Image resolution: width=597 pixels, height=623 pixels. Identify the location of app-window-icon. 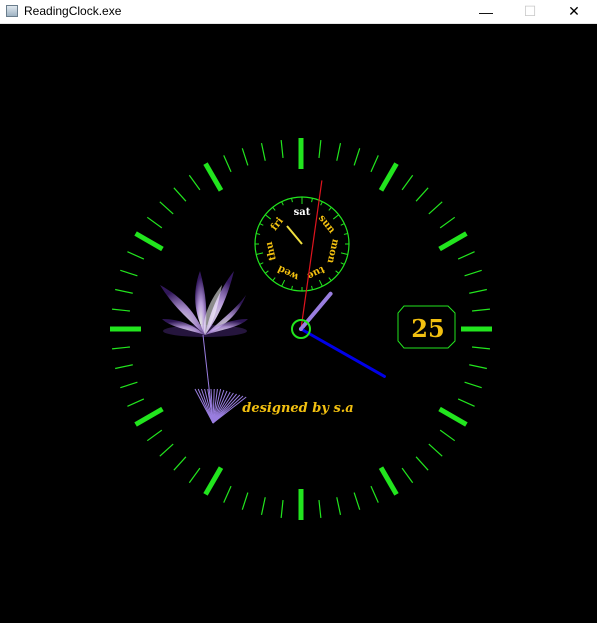
(12, 11).